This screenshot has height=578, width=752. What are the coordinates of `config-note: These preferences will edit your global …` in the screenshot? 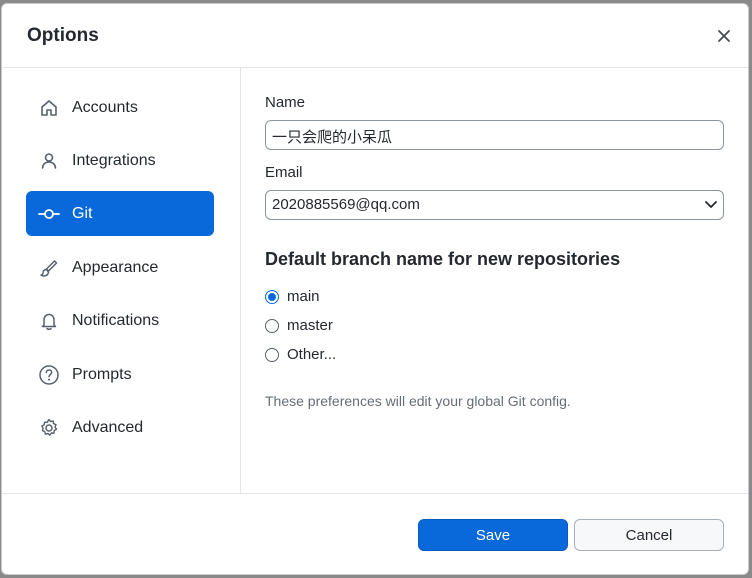 It's located at (418, 401).